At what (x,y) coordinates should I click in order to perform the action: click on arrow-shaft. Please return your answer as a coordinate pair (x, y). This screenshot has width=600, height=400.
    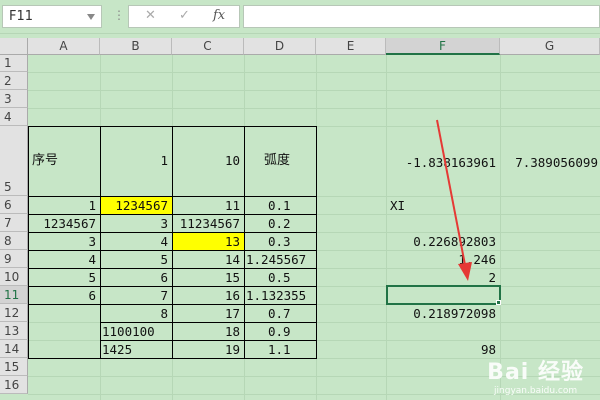
    Looking at the image, I should click on (451, 195).